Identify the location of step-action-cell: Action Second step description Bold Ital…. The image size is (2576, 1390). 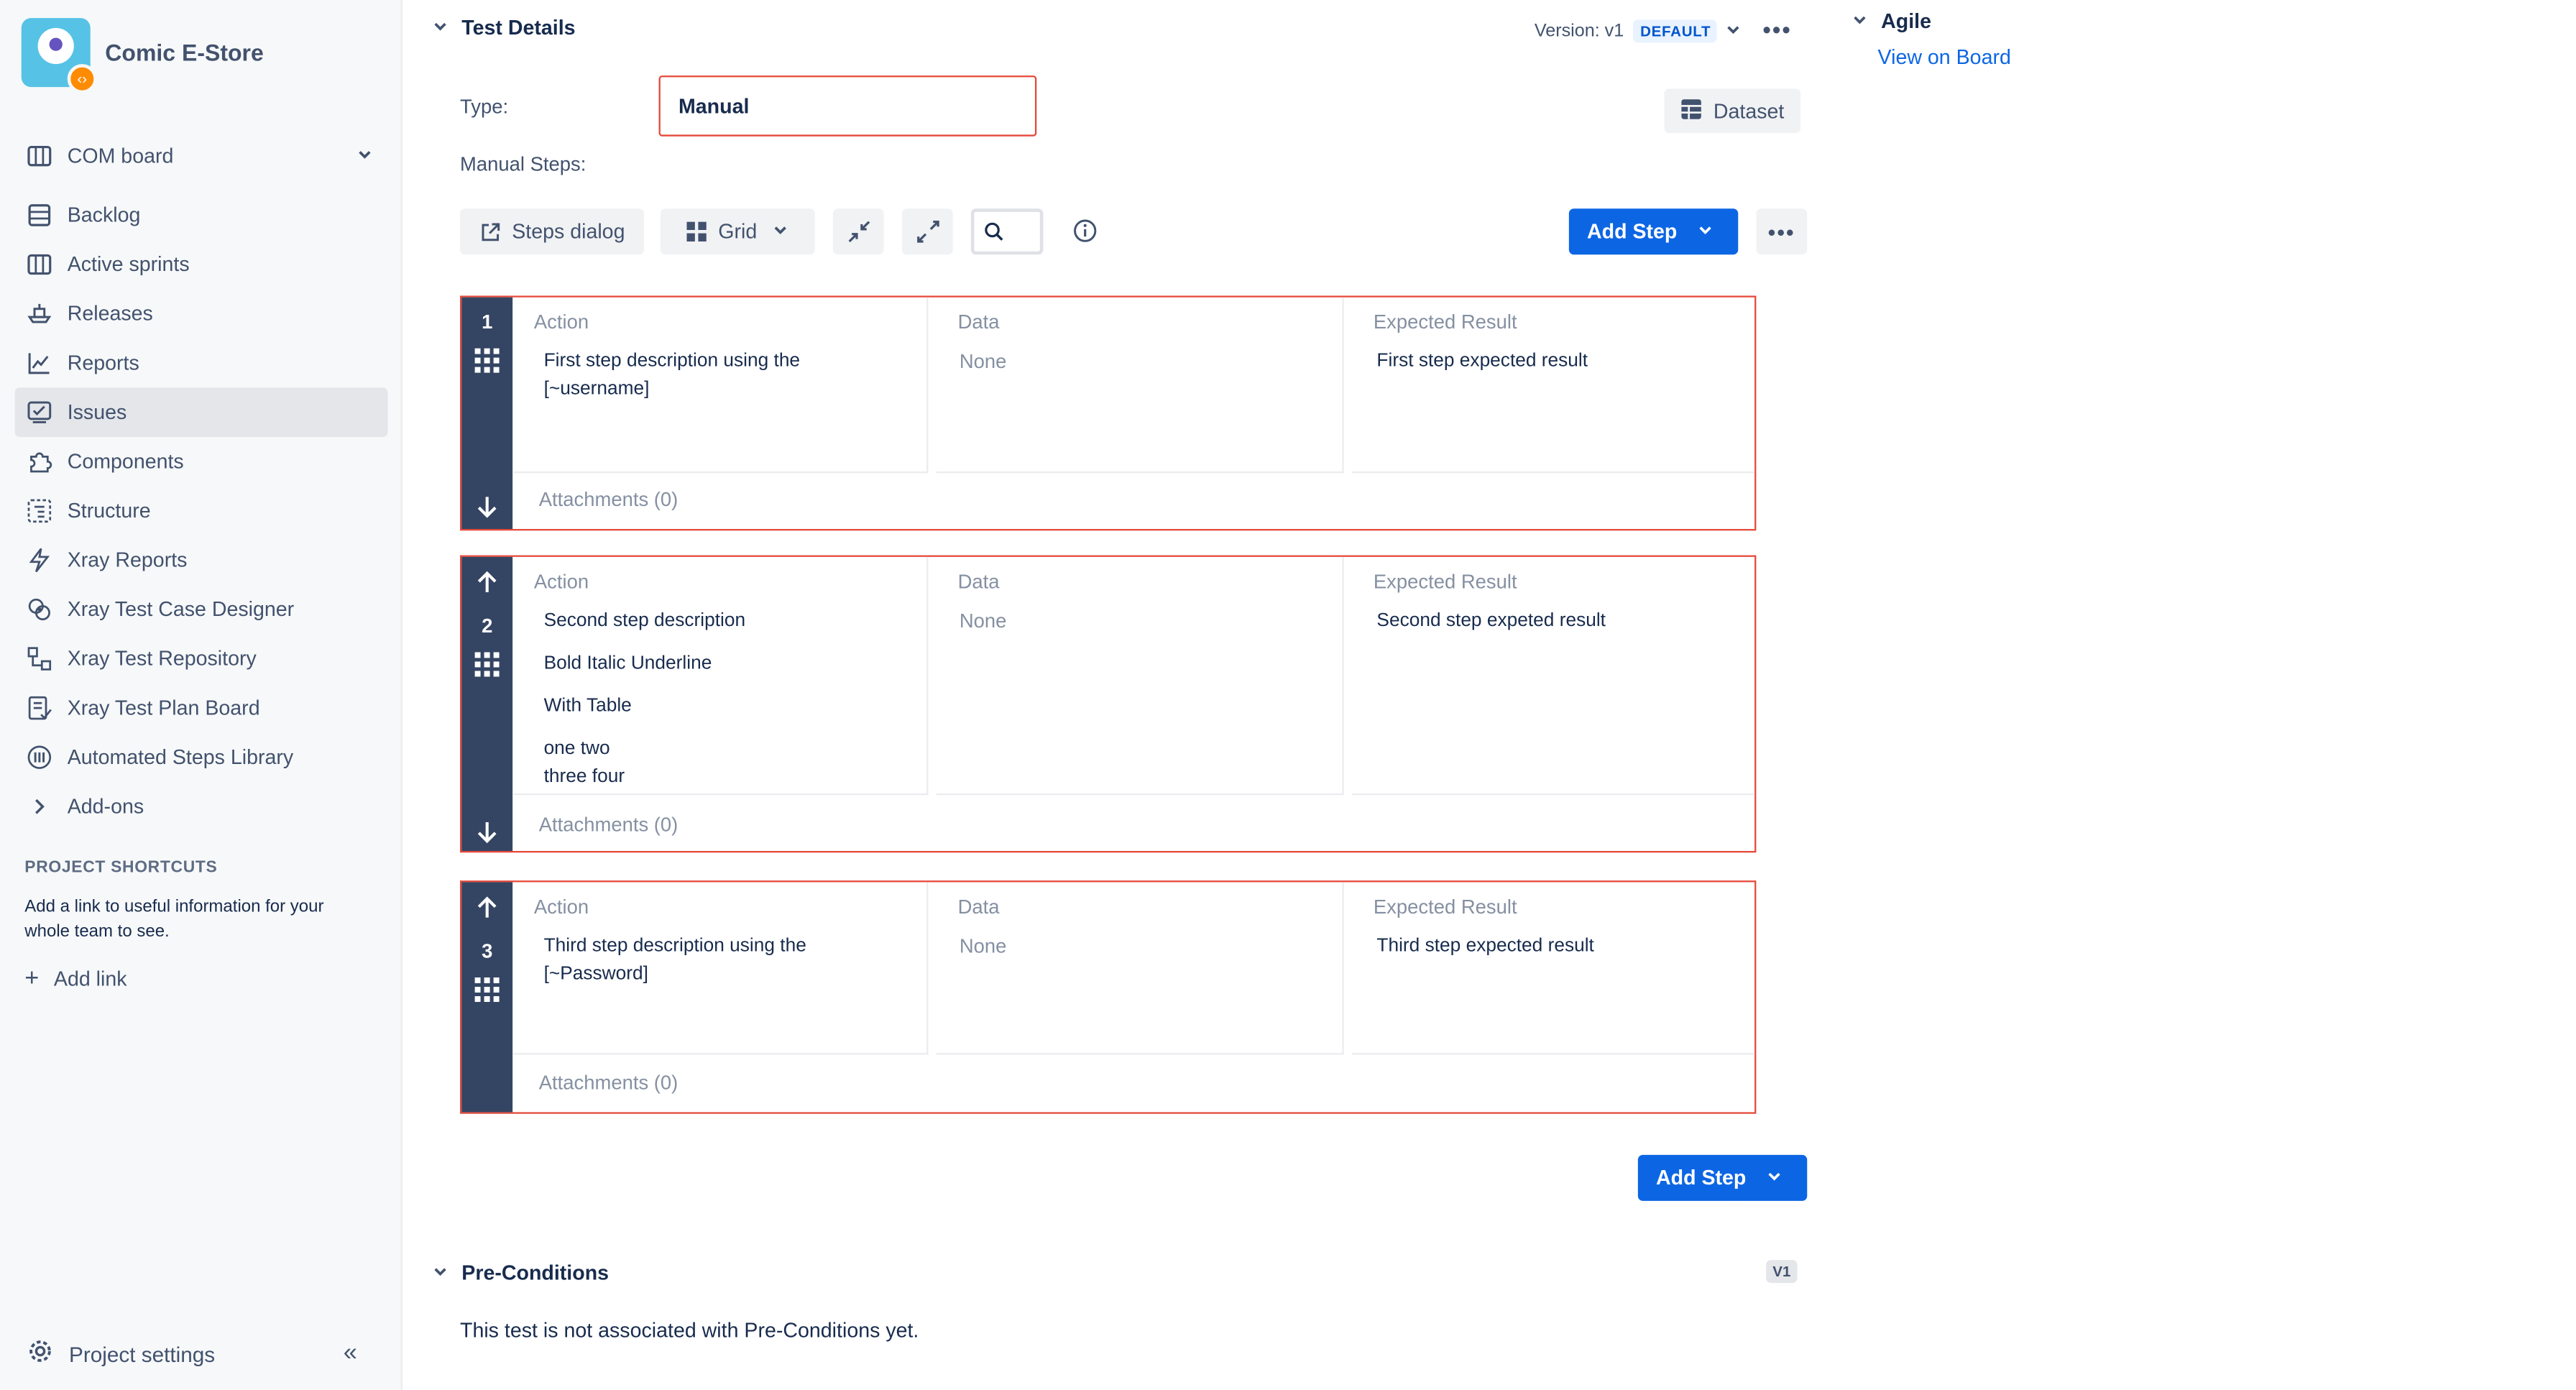
(720, 676).